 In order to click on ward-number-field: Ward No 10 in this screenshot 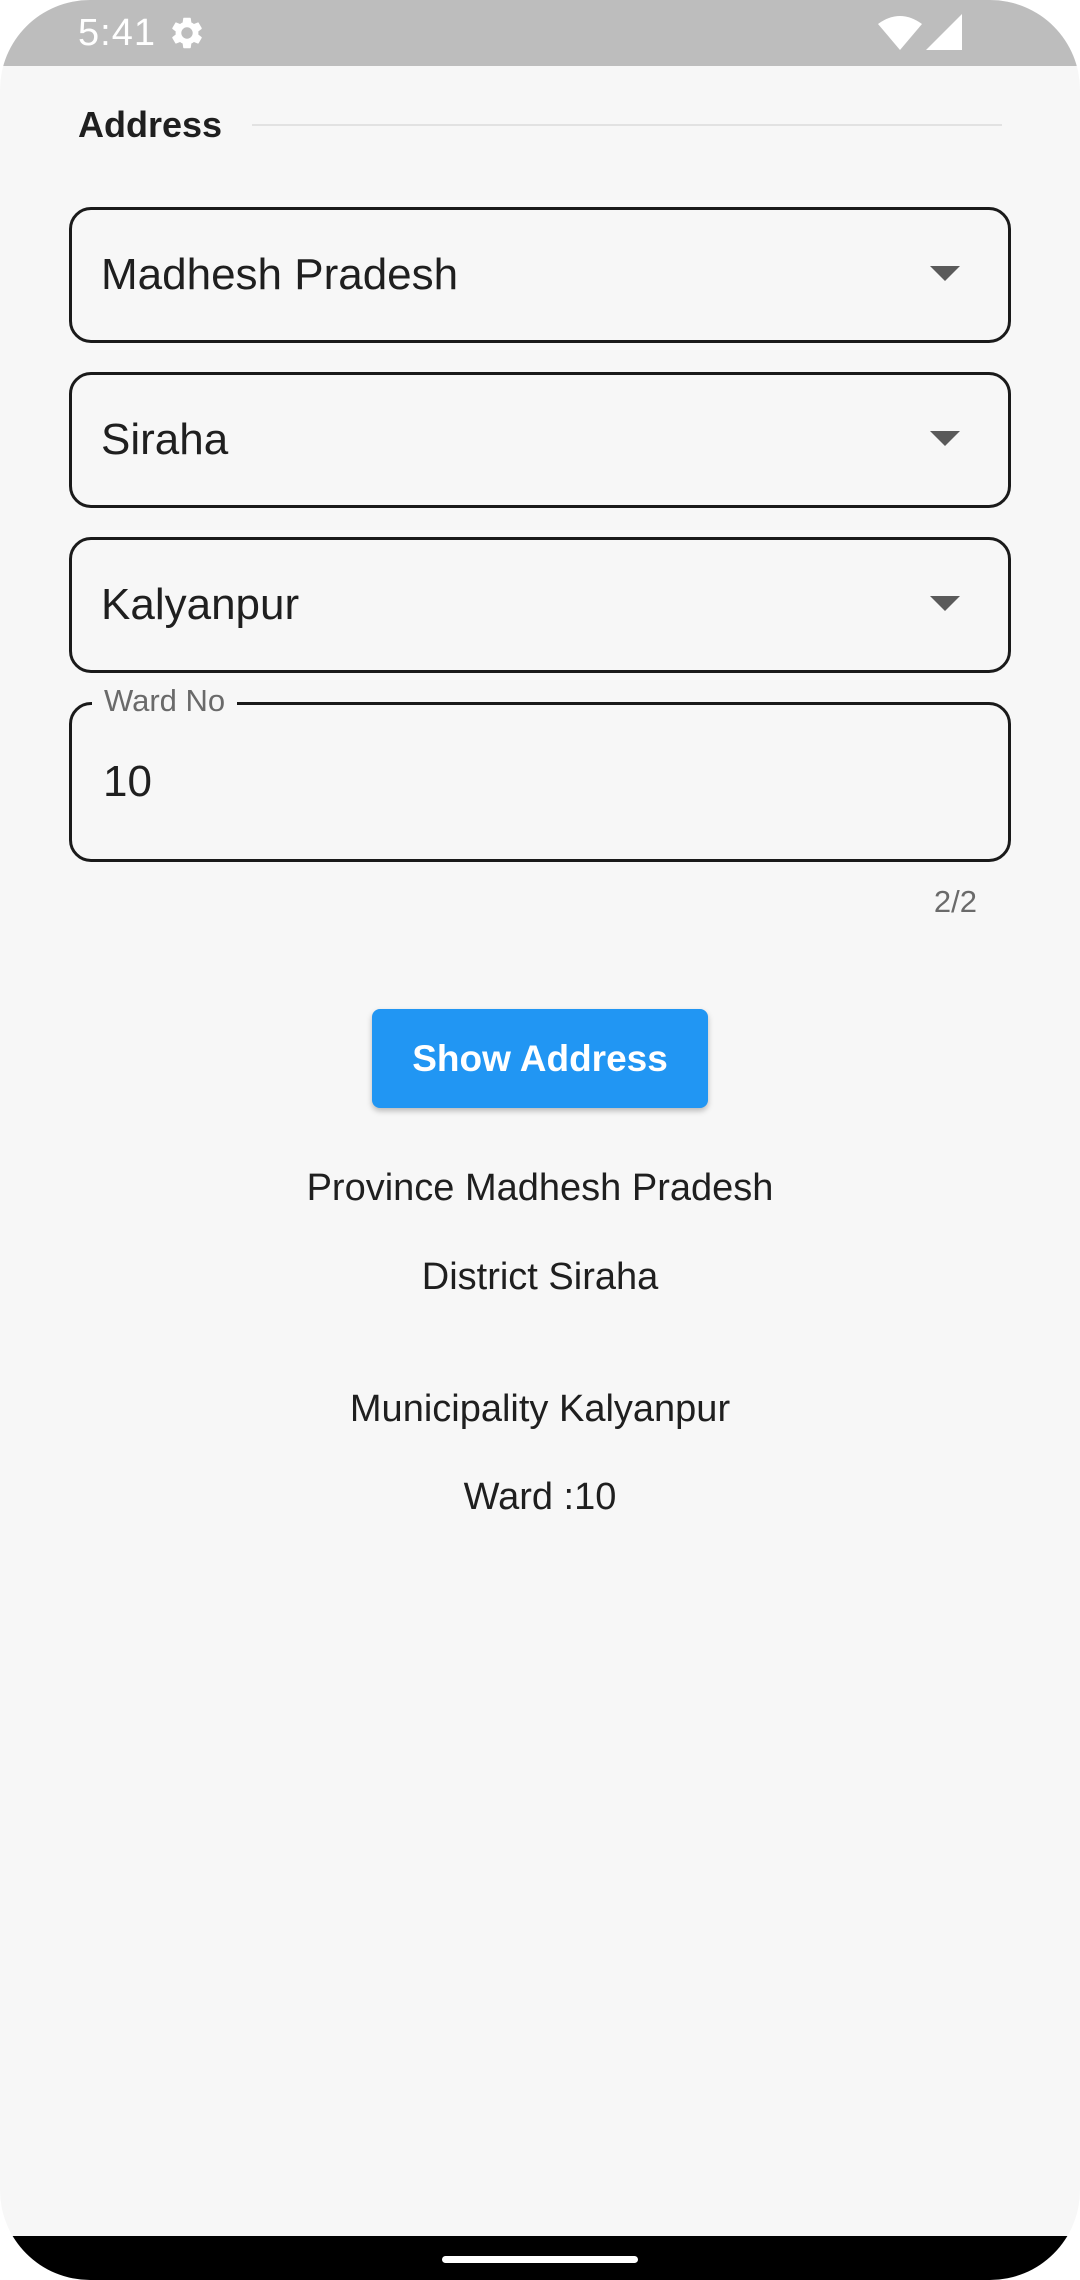, I will do `click(540, 771)`.